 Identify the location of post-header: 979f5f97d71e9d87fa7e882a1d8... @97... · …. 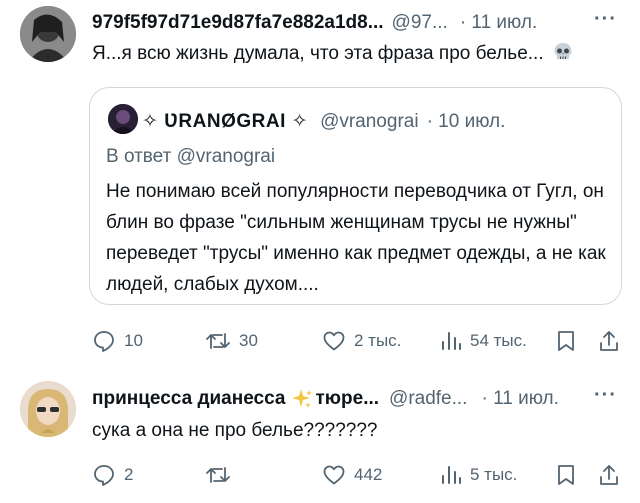
(314, 23).